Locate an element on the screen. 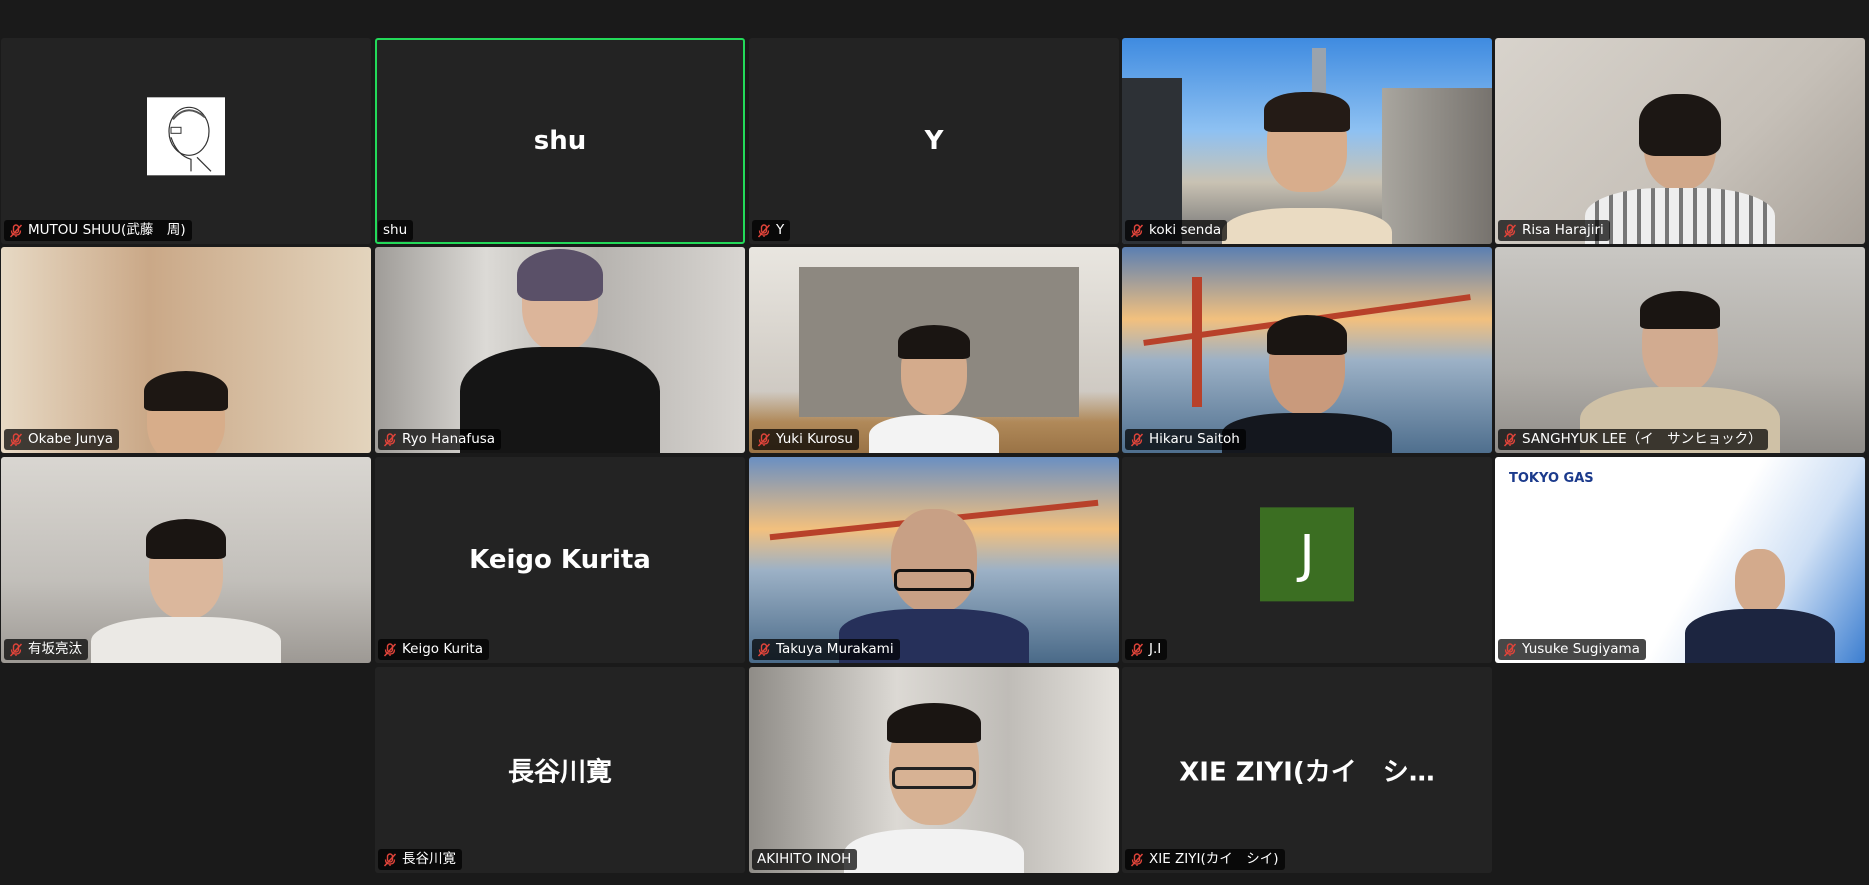 This screenshot has height=885, width=1869. participant-name-label: 有坂亮汰 is located at coordinates (46, 649).